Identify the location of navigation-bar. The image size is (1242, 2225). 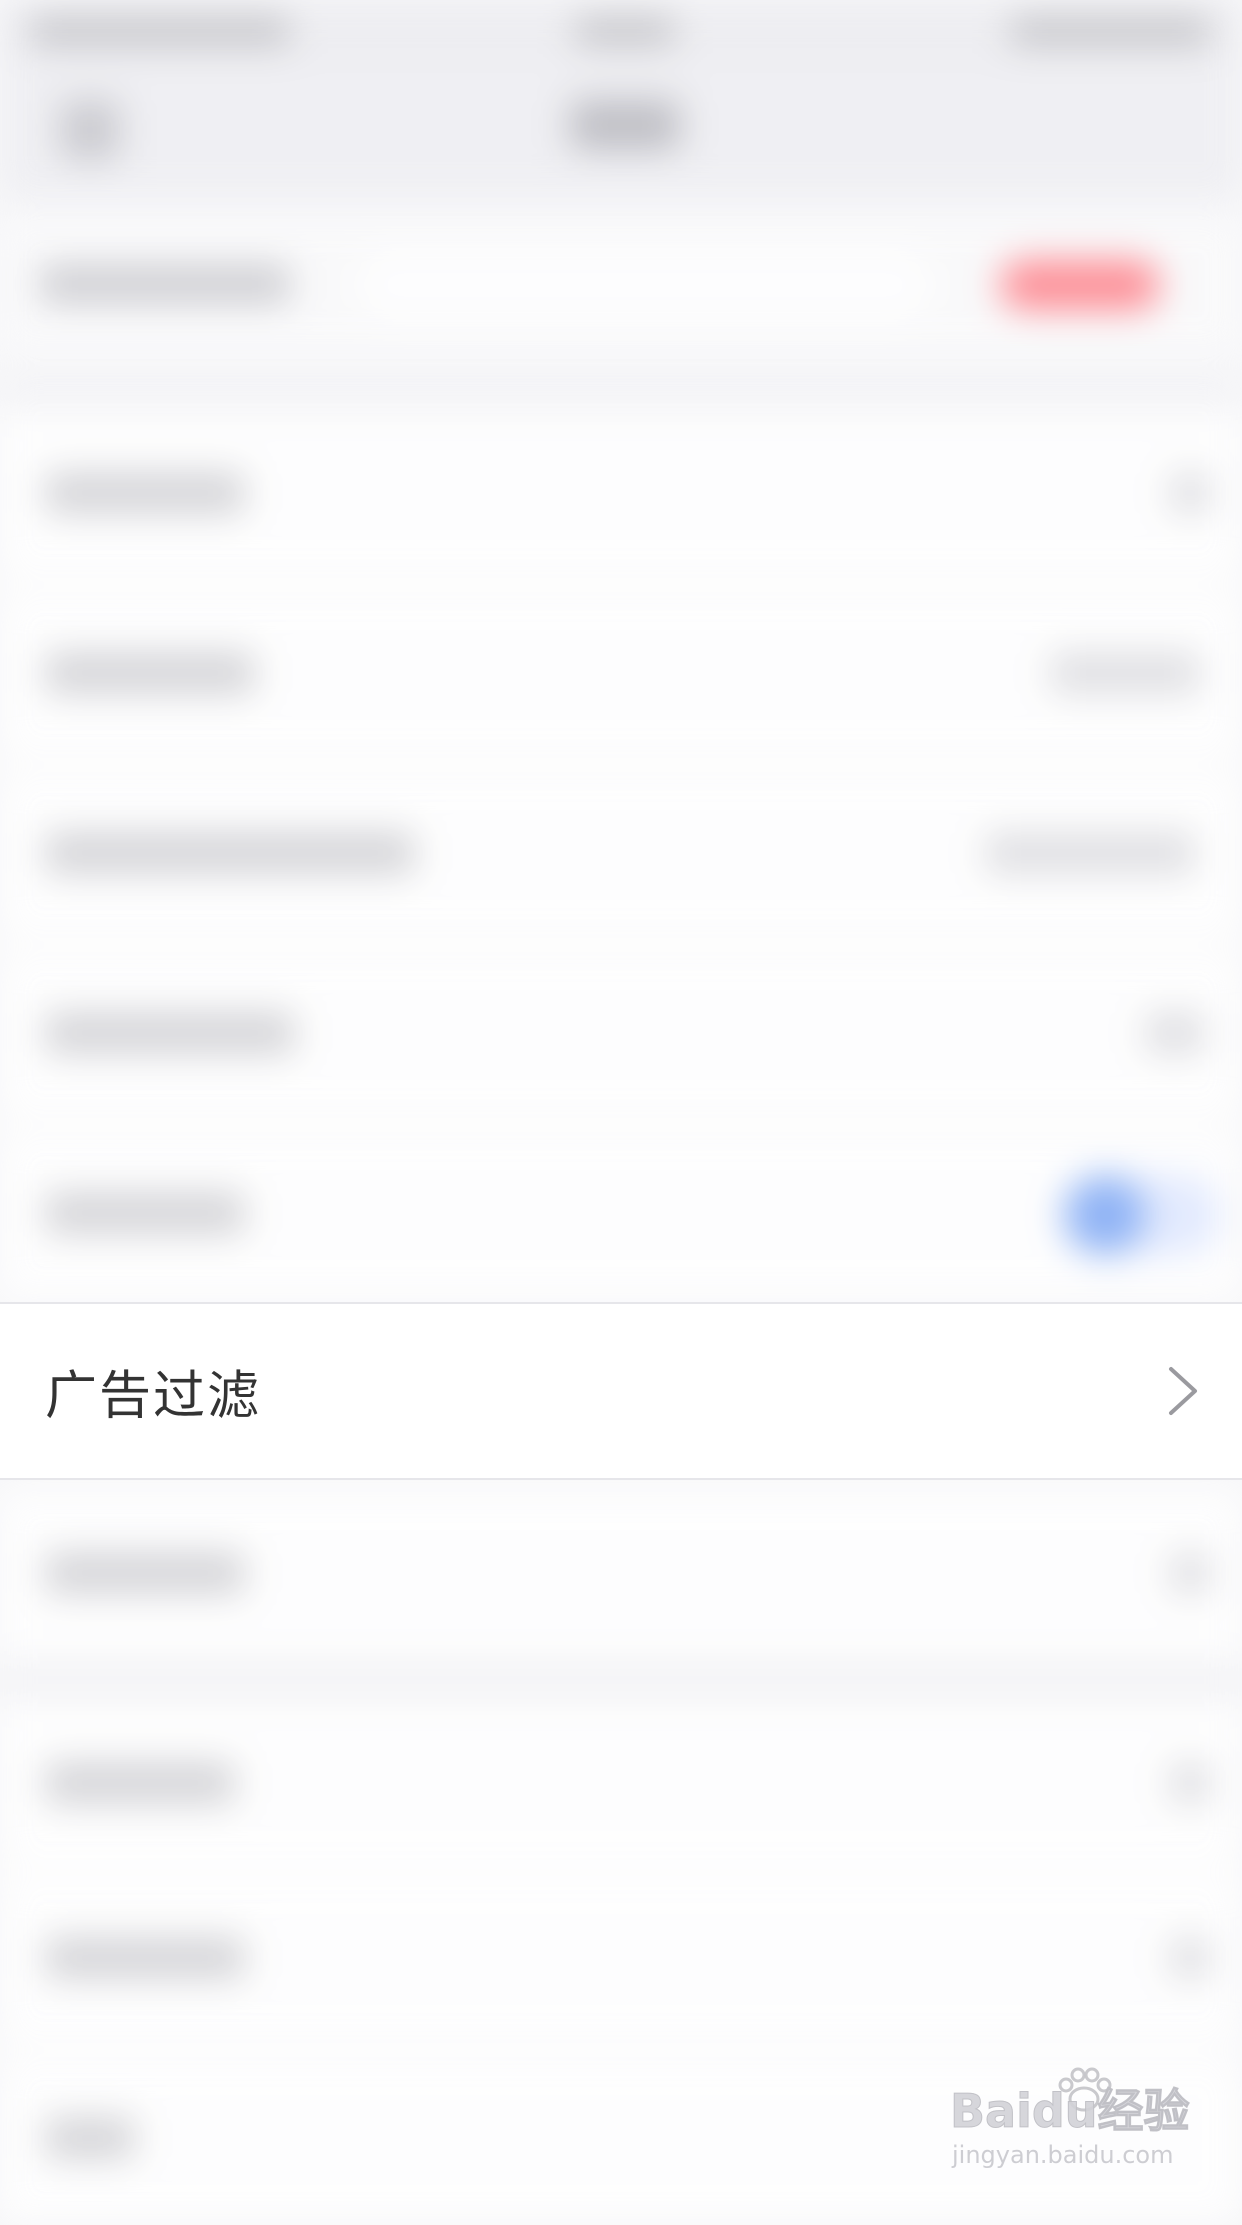
(621, 130).